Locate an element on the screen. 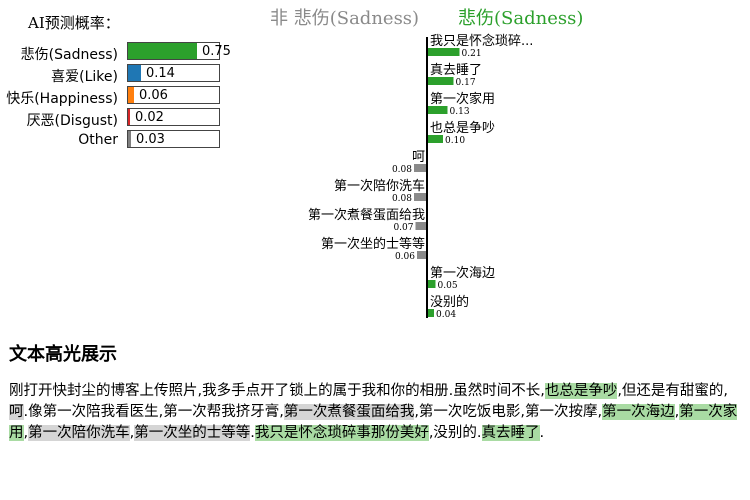 The width and height of the screenshot is (750, 500). contribution-value: 0.04 is located at coordinates (446, 315).